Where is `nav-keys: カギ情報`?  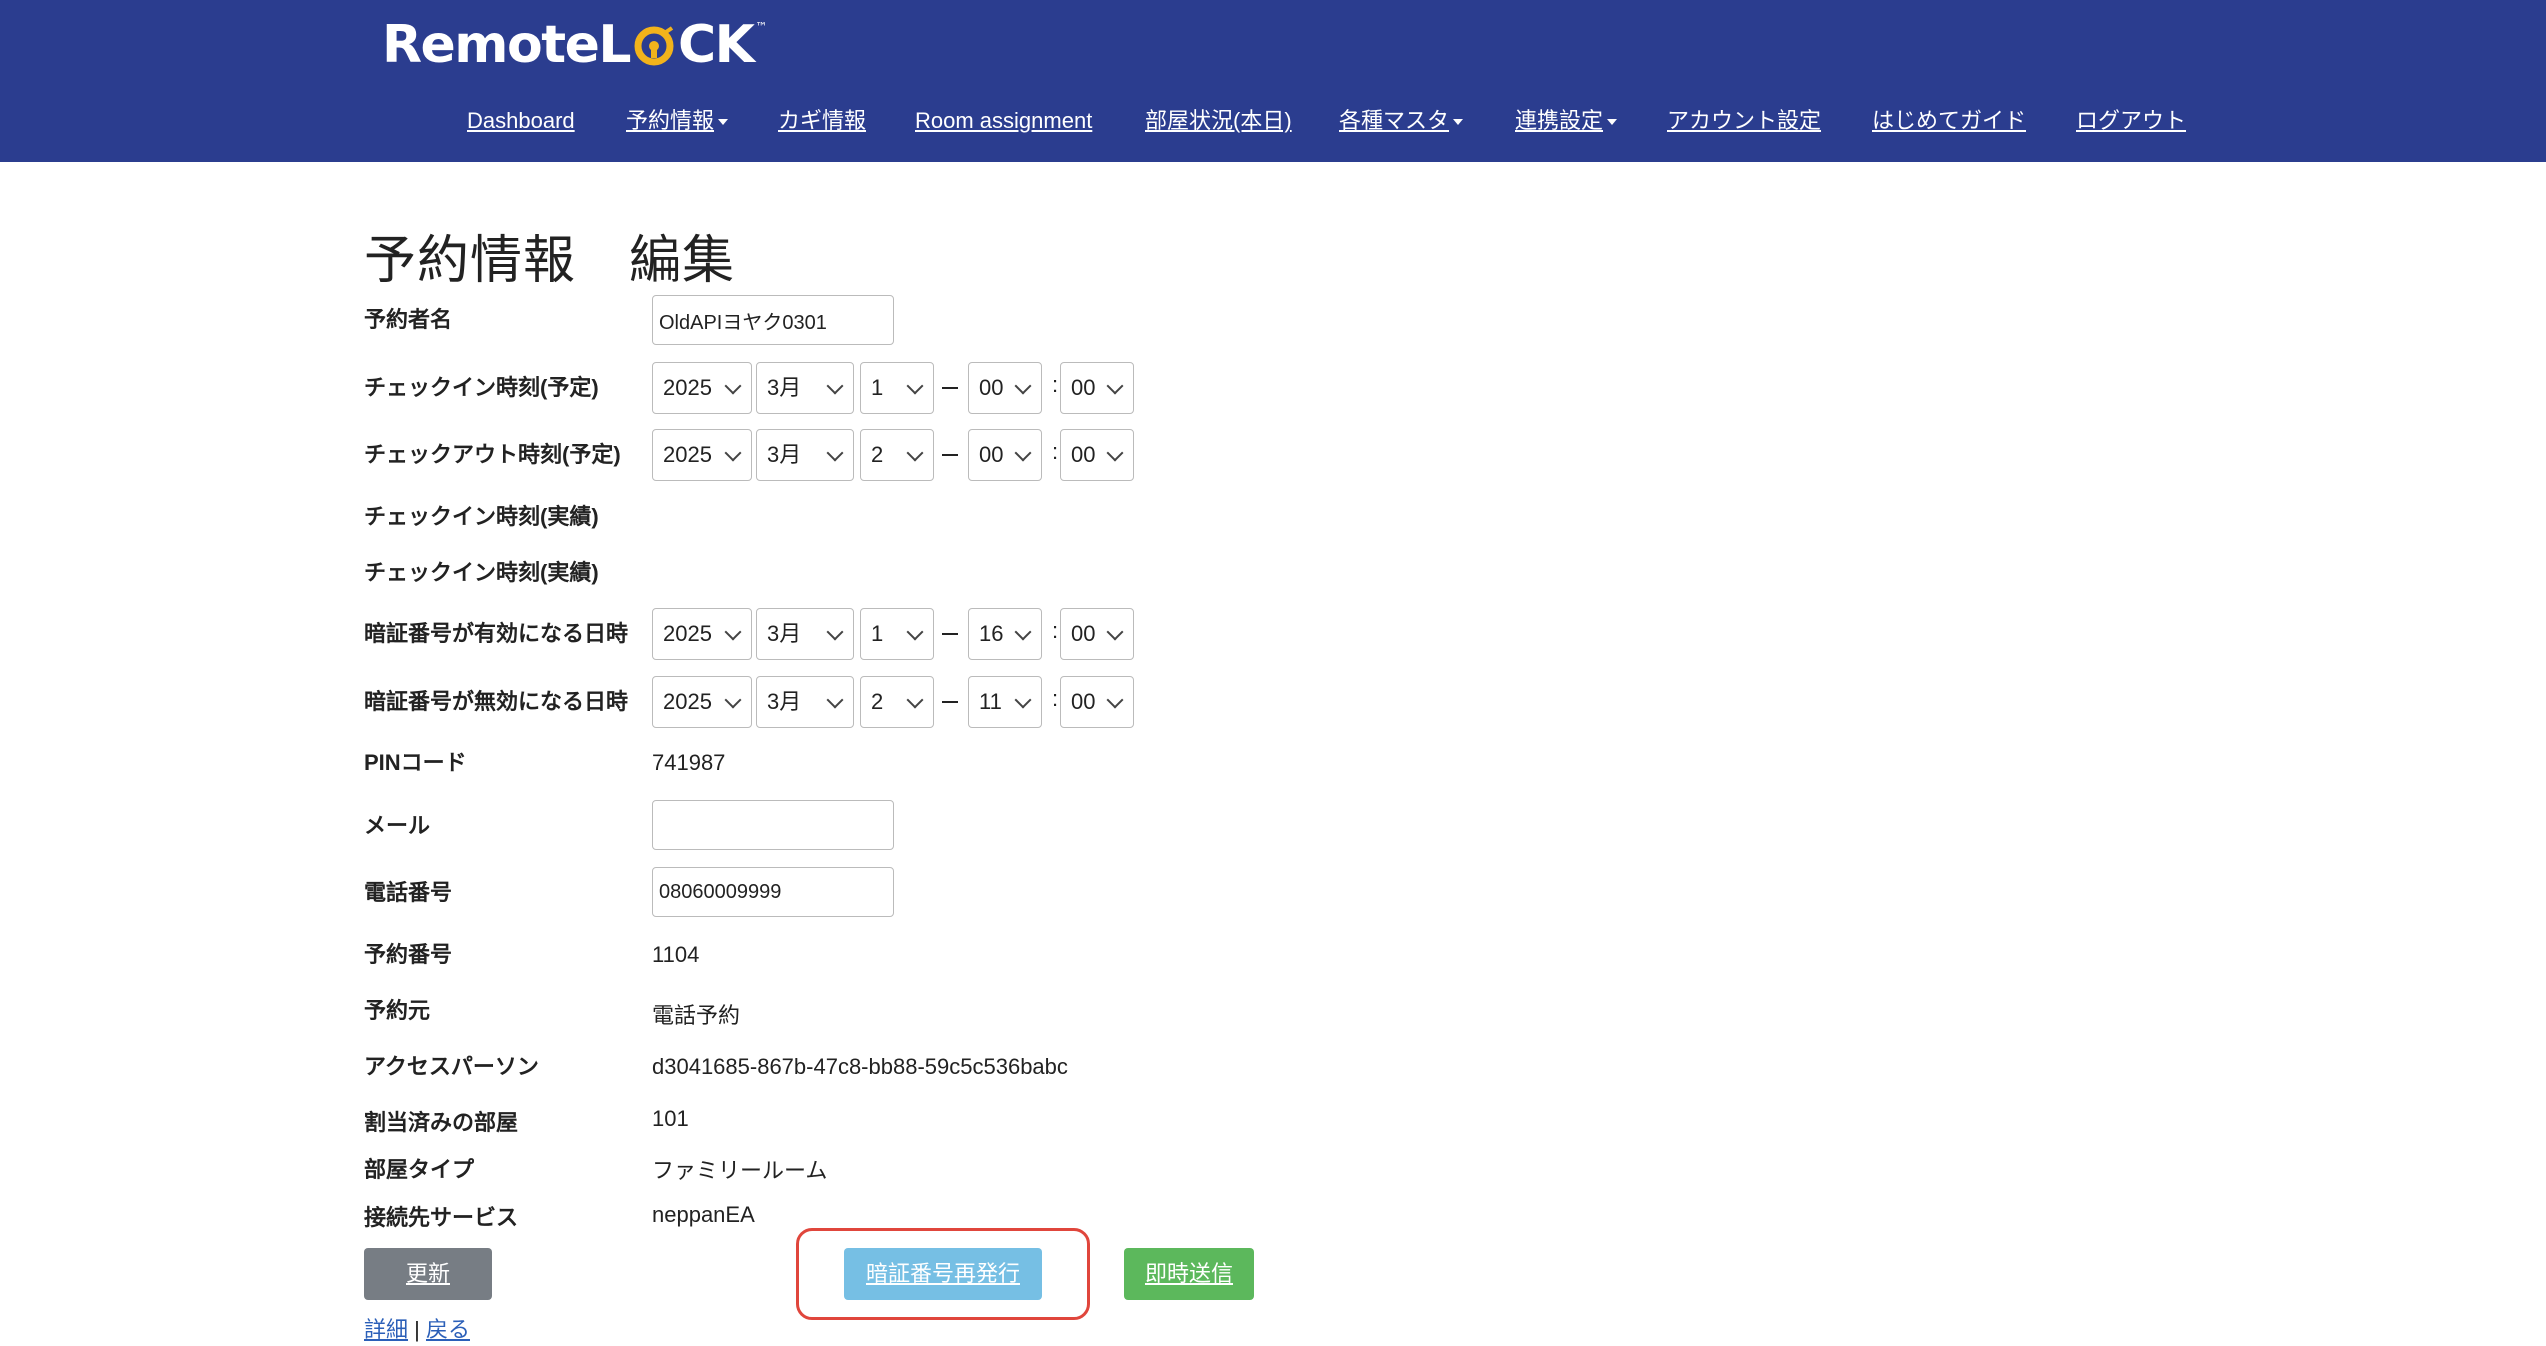
nav-keys: カギ情報 is located at coordinates (822, 121).